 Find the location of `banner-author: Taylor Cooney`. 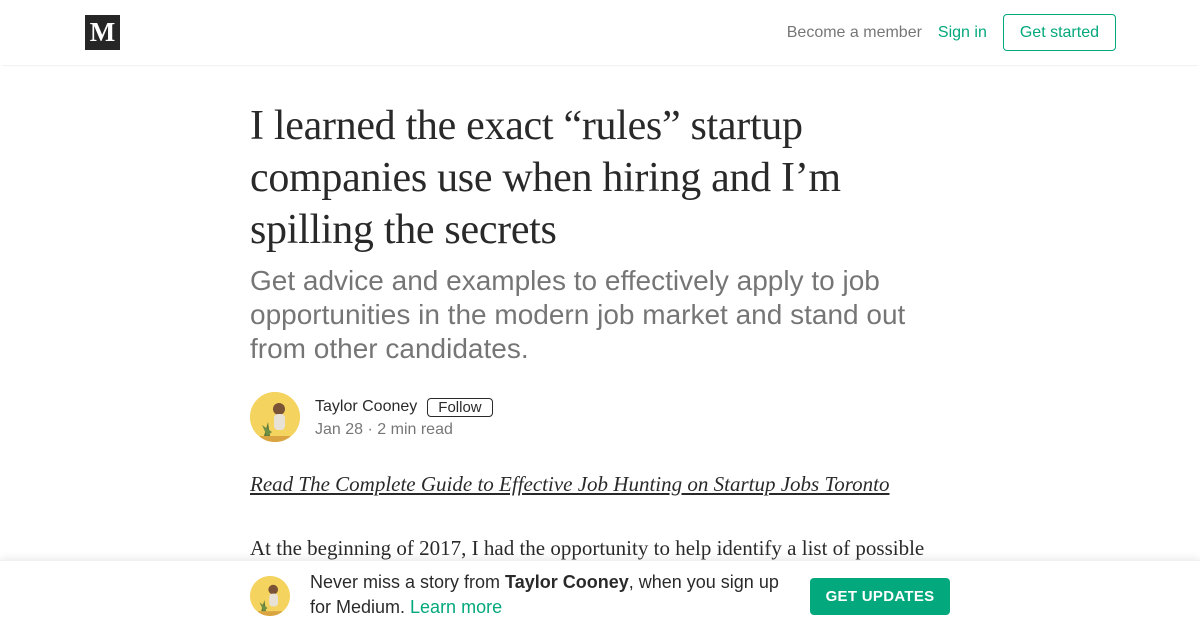

banner-author: Taylor Cooney is located at coordinates (567, 582).